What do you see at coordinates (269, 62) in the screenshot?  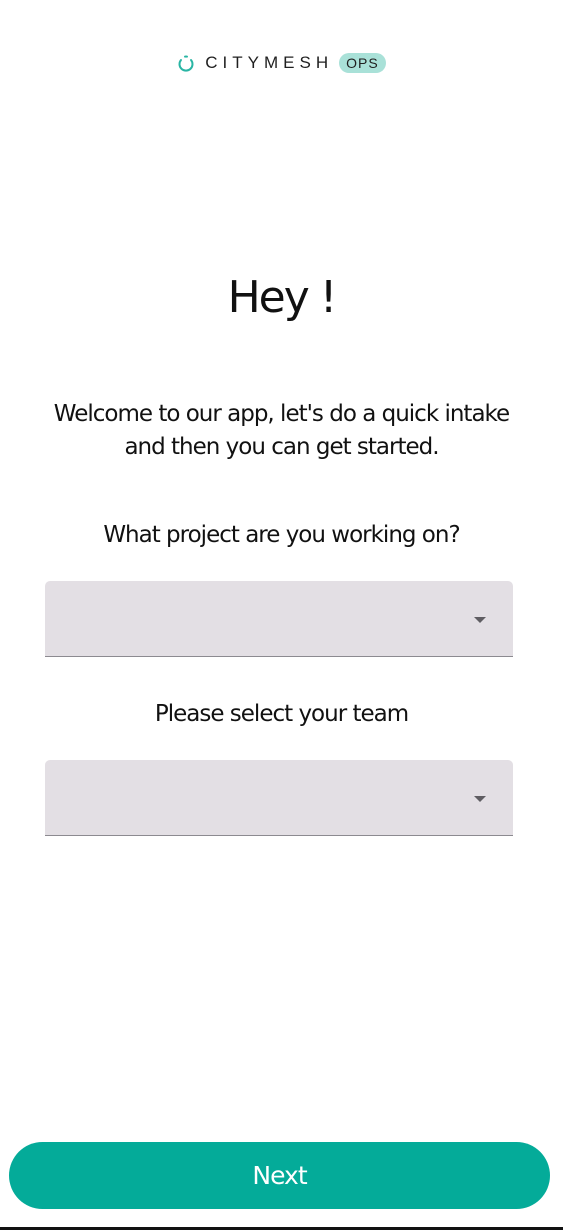 I see `logo-brand-text: CITYMESH` at bounding box center [269, 62].